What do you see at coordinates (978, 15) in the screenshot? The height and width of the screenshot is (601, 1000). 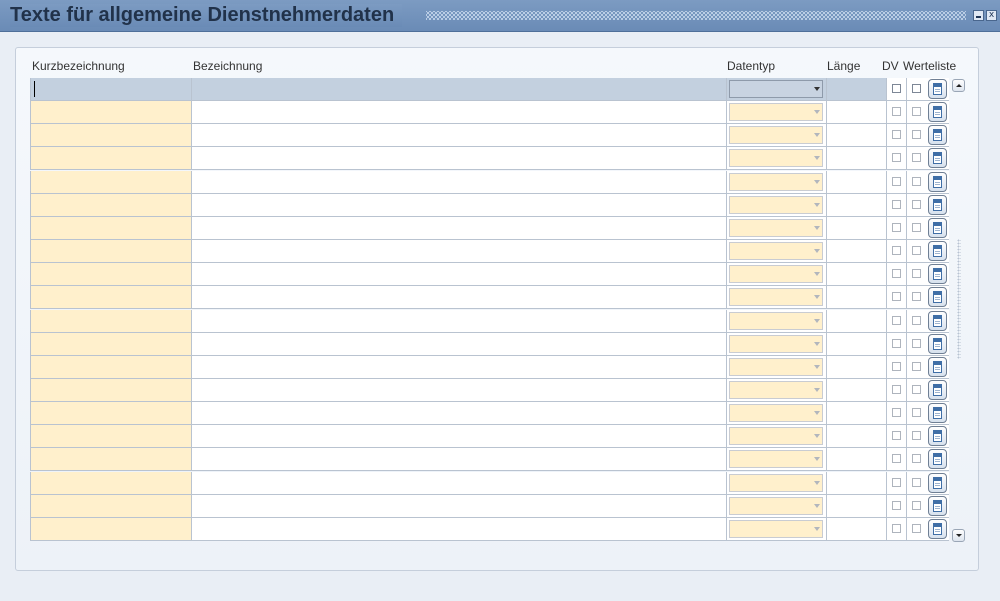 I see `minimize-button` at bounding box center [978, 15].